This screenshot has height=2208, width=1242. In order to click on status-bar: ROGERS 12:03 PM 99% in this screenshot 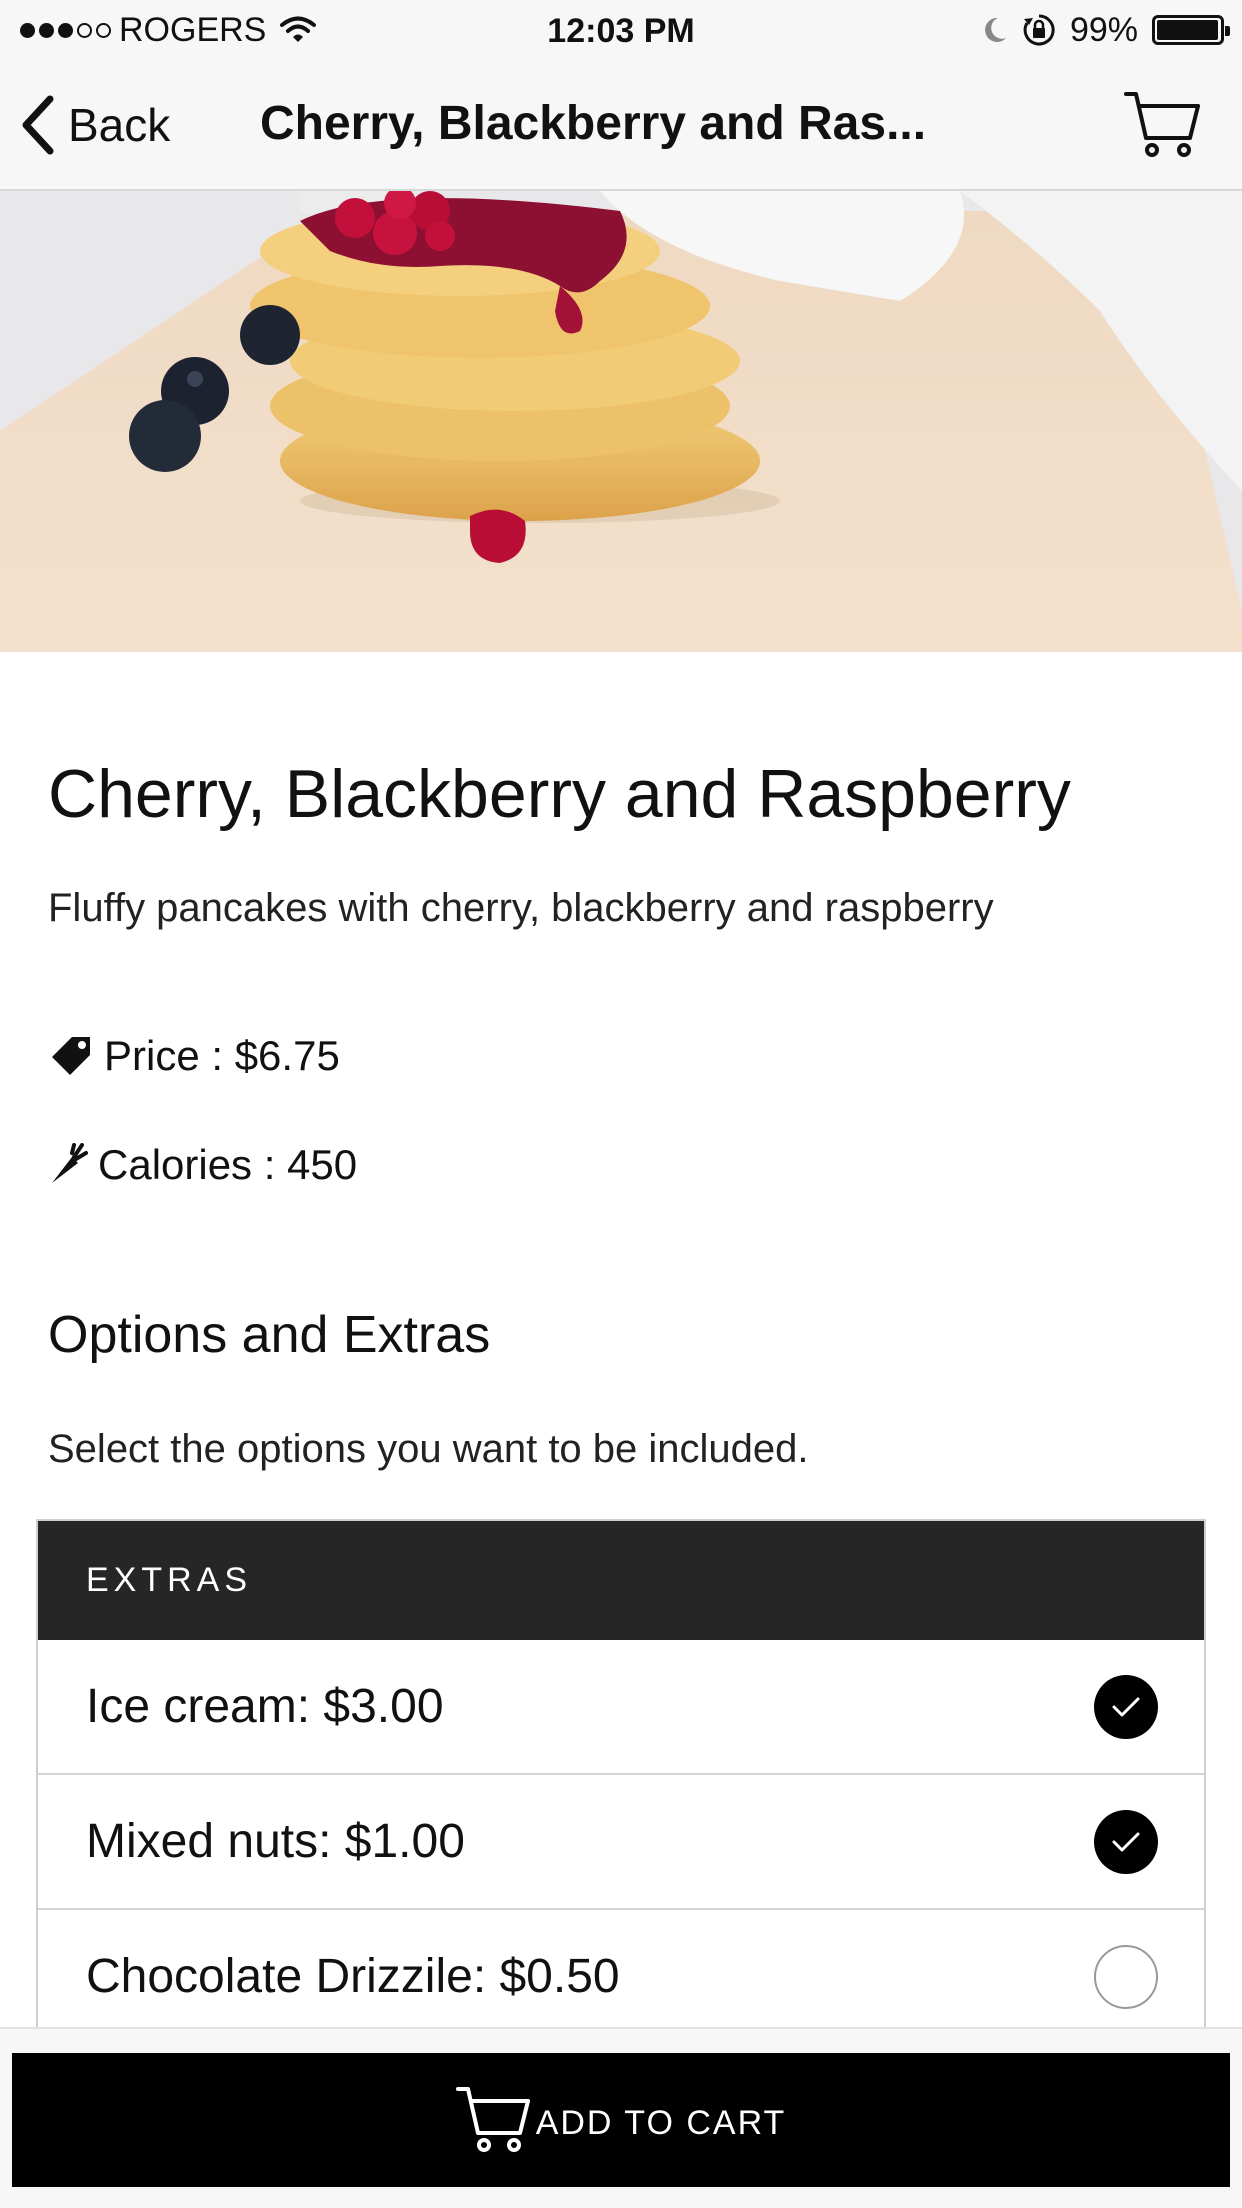, I will do `click(621, 30)`.